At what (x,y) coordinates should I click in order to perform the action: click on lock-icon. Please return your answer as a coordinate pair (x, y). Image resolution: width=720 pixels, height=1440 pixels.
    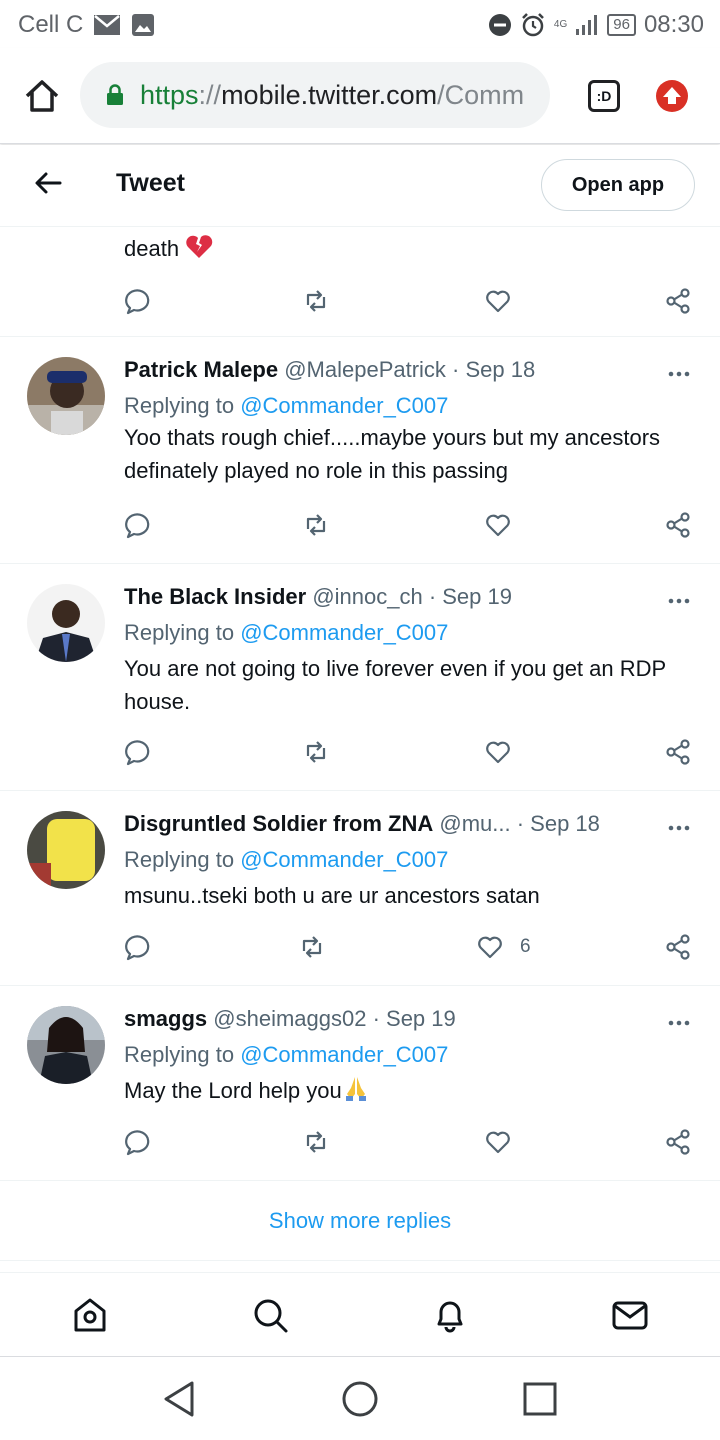
    Looking at the image, I should click on (115, 94).